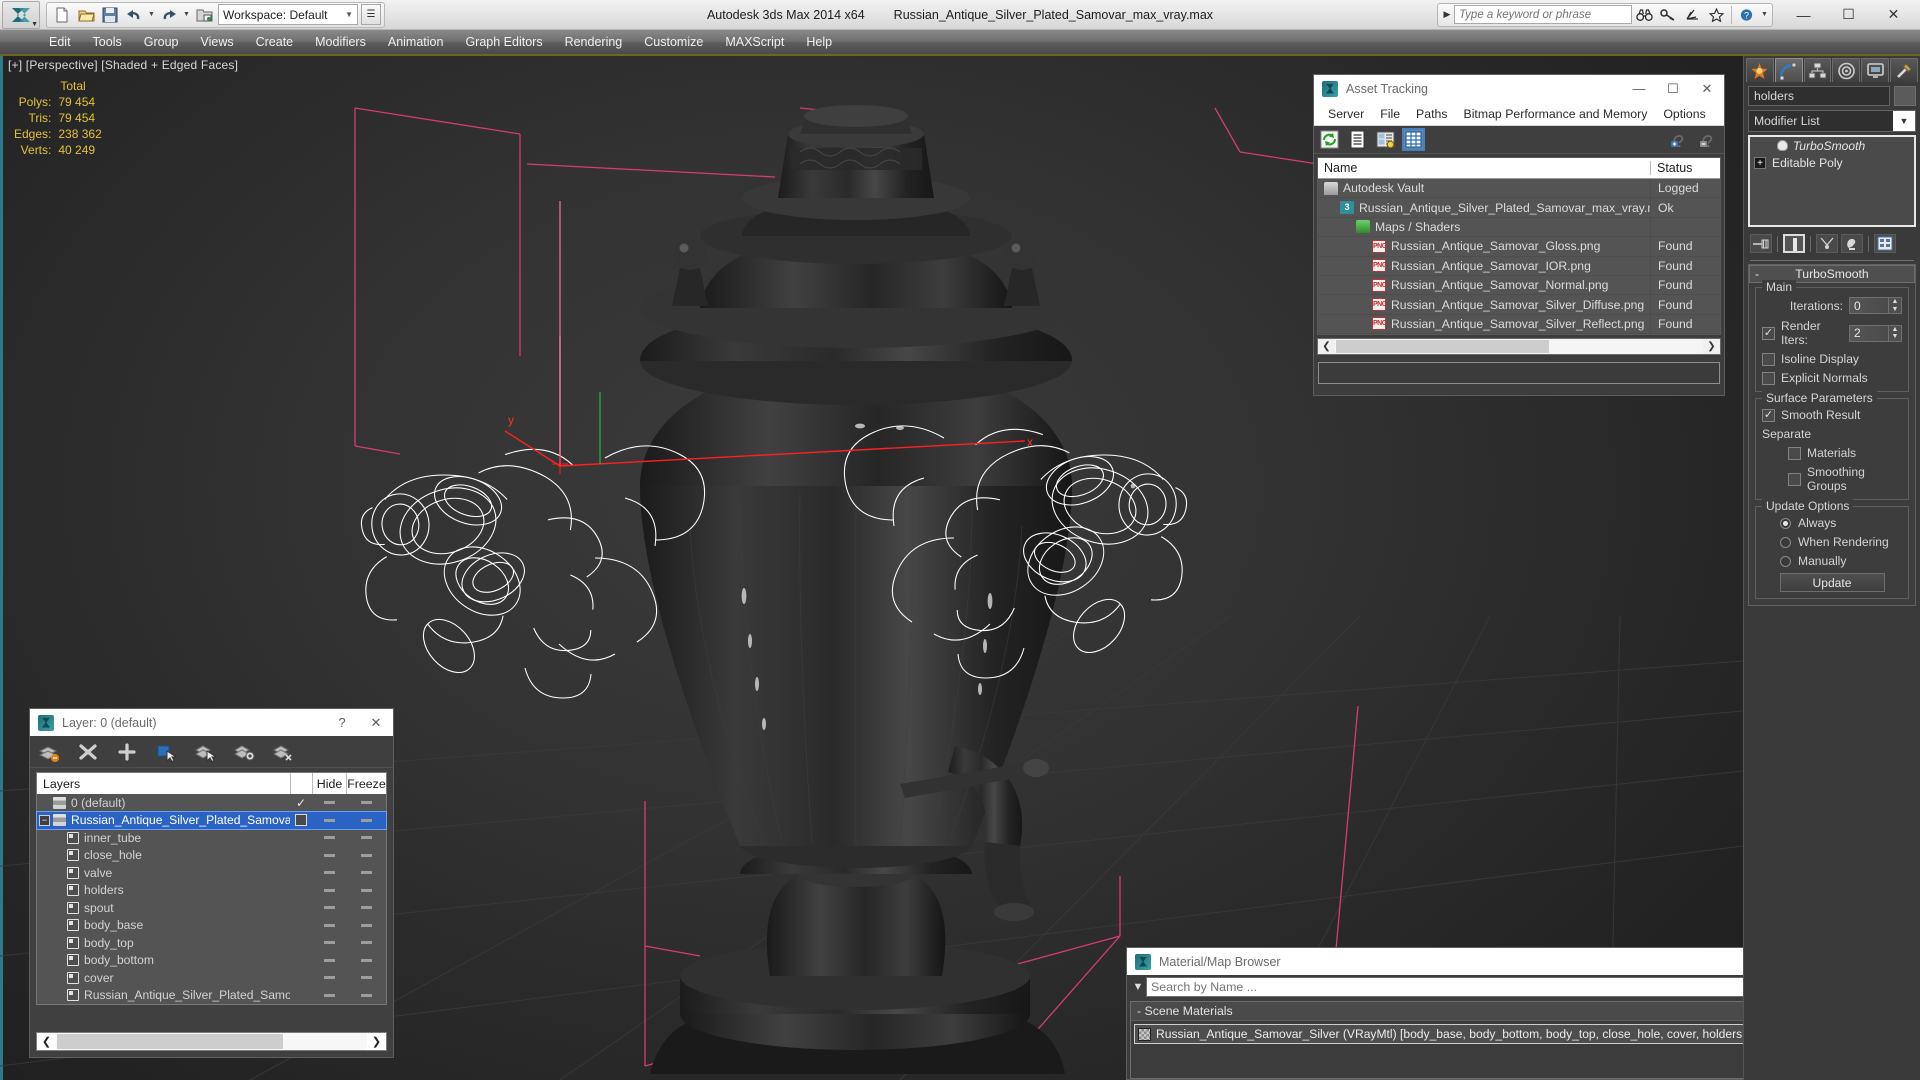 This screenshot has height=1080, width=1920. Describe the element at coordinates (1885, 243) in the screenshot. I see `configure-modifier-sets-icon` at that location.